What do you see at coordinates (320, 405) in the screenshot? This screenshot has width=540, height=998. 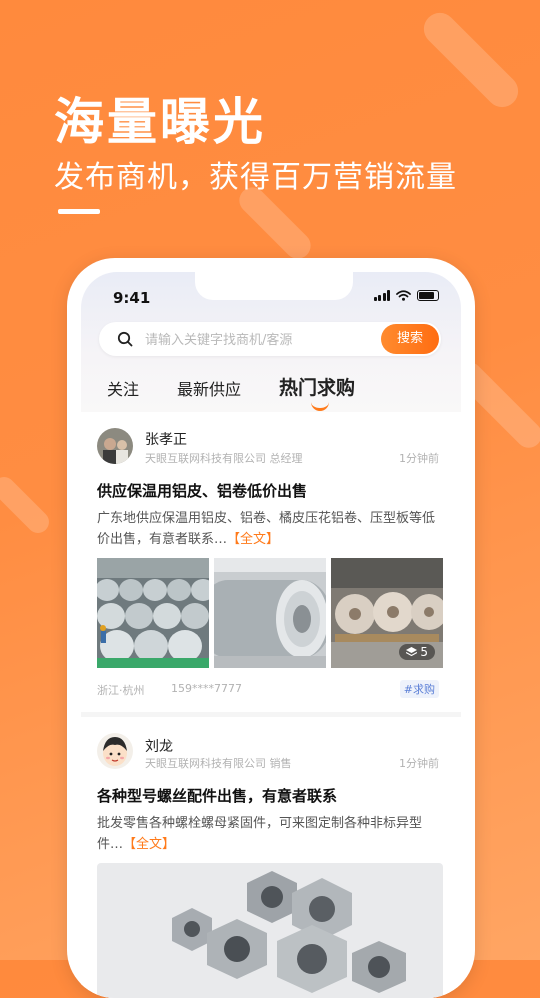 I see `active-tab-indicator` at bounding box center [320, 405].